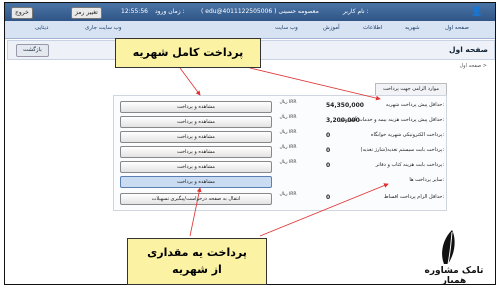 The image size is (500, 300). I want to click on row-amount: 54,350,000, so click(345, 105).